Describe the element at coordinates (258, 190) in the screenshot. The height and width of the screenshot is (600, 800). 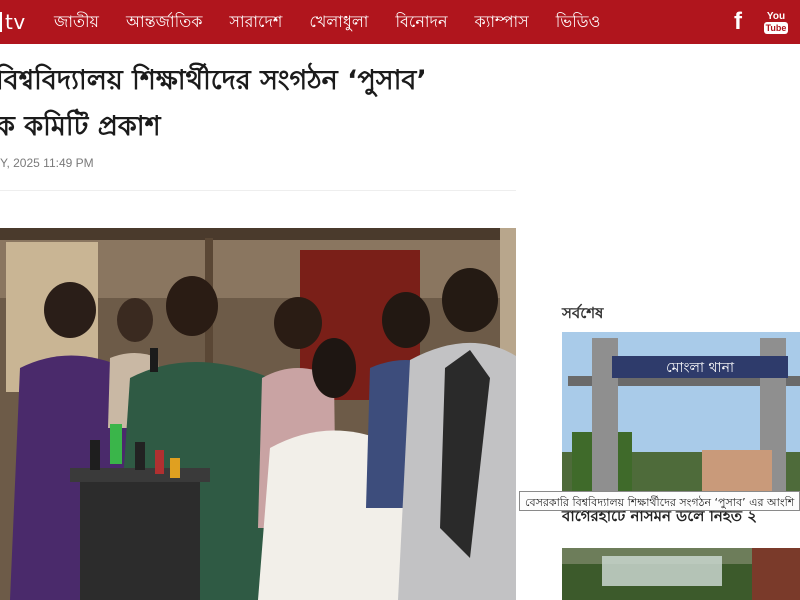
I see `divider` at that location.